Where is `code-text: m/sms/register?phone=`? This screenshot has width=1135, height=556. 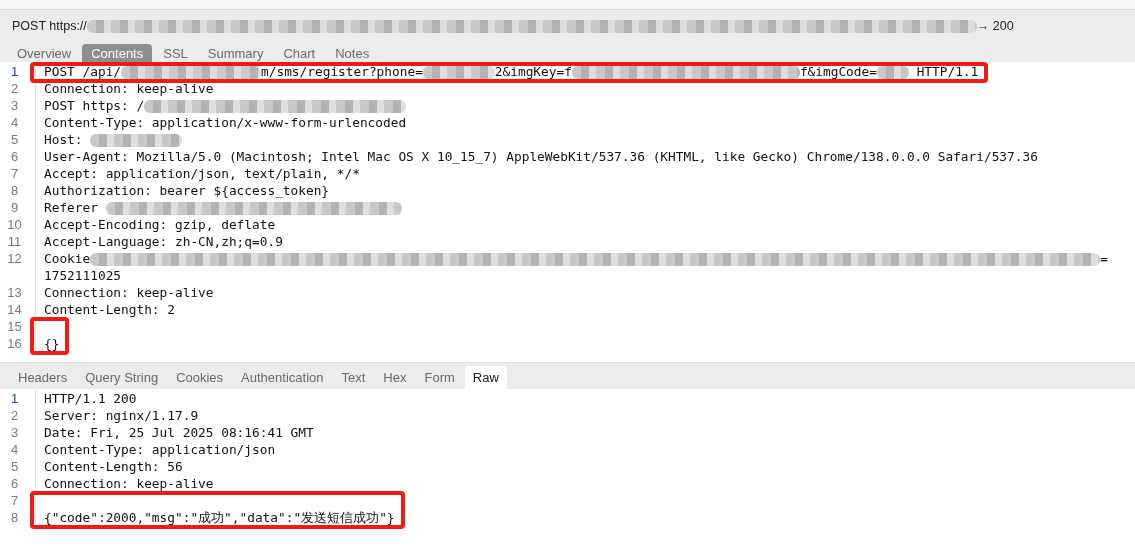
code-text: m/sms/register?phone= is located at coordinates (342, 71).